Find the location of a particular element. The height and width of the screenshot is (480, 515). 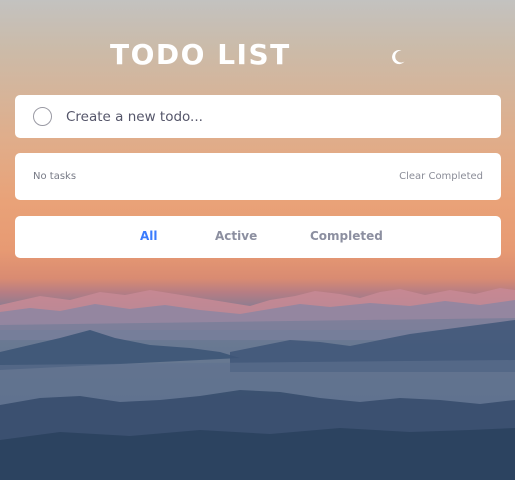

page-title: TODO LIST is located at coordinates (200, 54).